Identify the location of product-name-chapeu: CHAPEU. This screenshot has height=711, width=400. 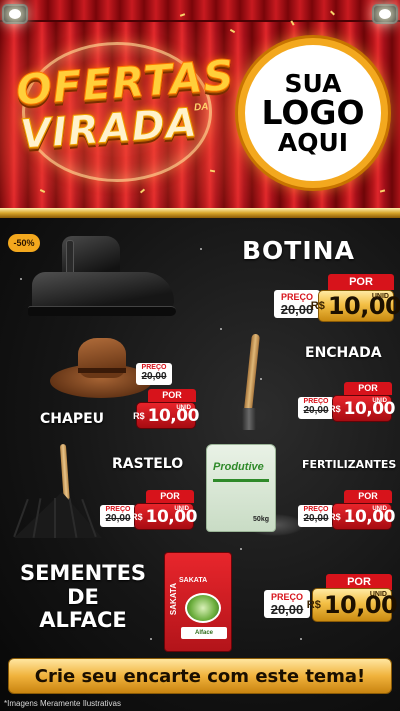
(72, 419).